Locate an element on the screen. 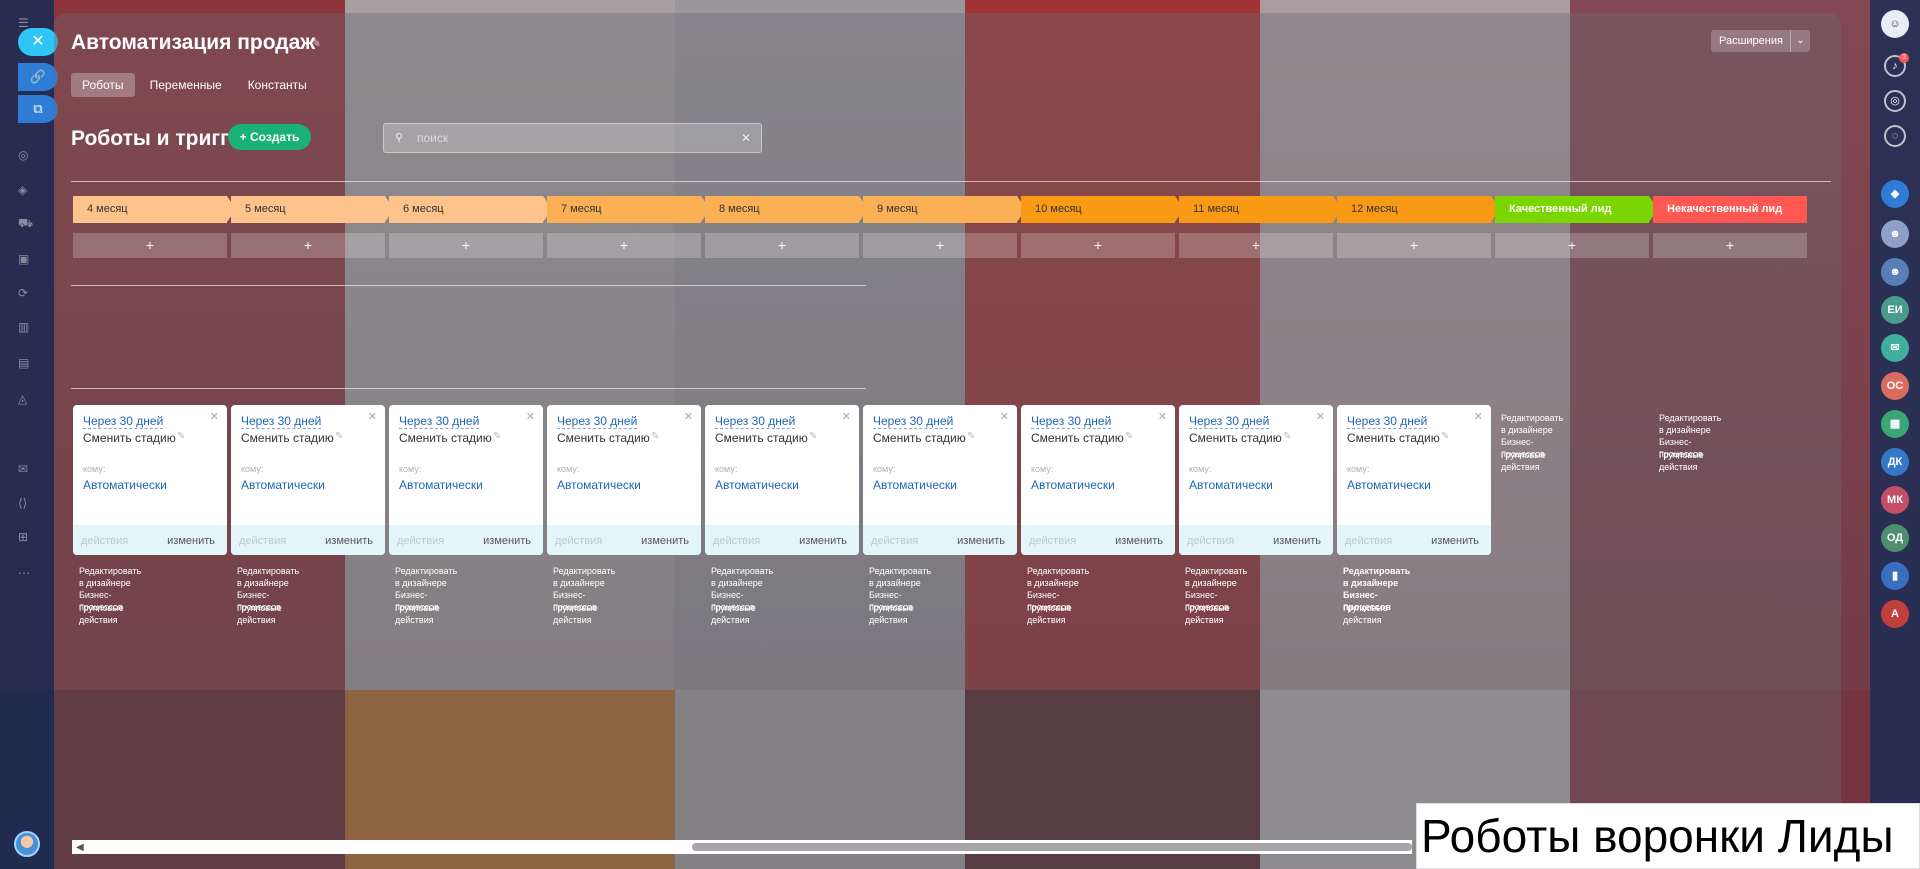  horizontal-scrollbar: ◀ is located at coordinates (742, 847).